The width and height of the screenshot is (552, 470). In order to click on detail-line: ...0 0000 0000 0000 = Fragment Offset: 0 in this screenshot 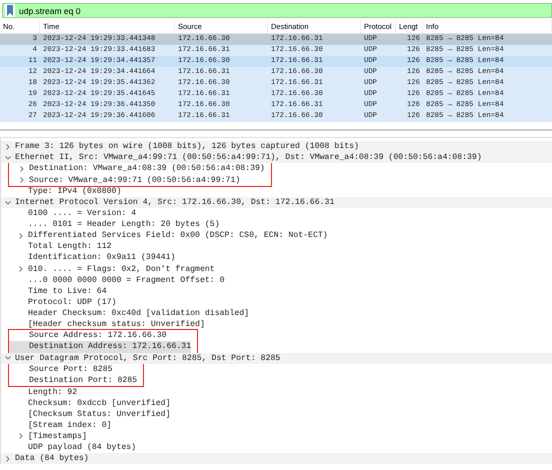, I will do `click(126, 280)`.